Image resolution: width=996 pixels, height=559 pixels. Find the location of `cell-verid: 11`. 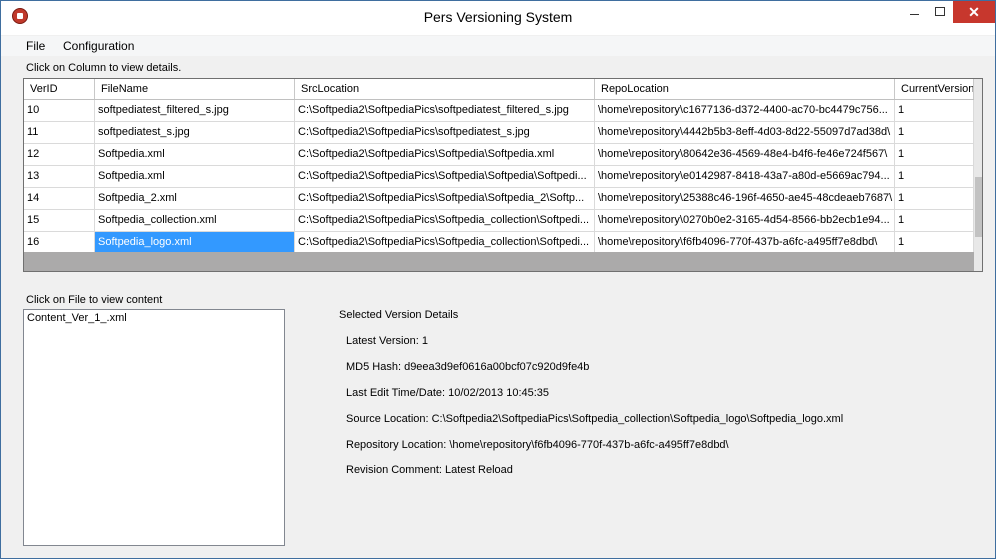

cell-verid: 11 is located at coordinates (59, 132).